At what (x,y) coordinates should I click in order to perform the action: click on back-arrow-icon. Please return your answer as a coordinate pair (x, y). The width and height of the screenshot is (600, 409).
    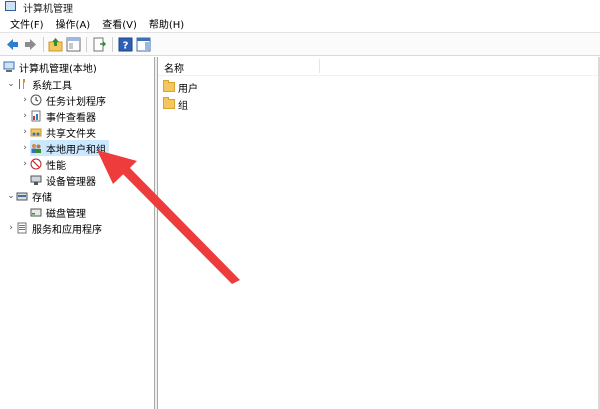
    Looking at the image, I should click on (12, 44).